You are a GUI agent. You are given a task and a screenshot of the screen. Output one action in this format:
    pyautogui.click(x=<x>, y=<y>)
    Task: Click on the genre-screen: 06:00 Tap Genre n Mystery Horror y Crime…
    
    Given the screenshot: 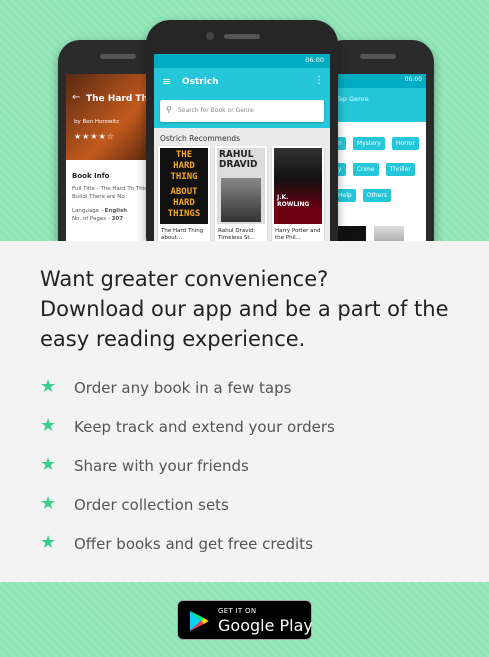 What is the action you would take?
    pyautogui.click(x=378, y=157)
    